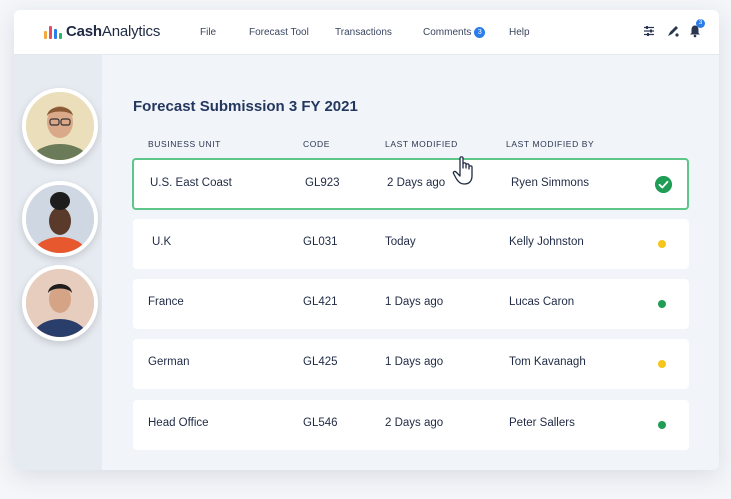  Describe the element at coordinates (400, 242) in the screenshot. I see `last-modified-cell: Today` at that location.